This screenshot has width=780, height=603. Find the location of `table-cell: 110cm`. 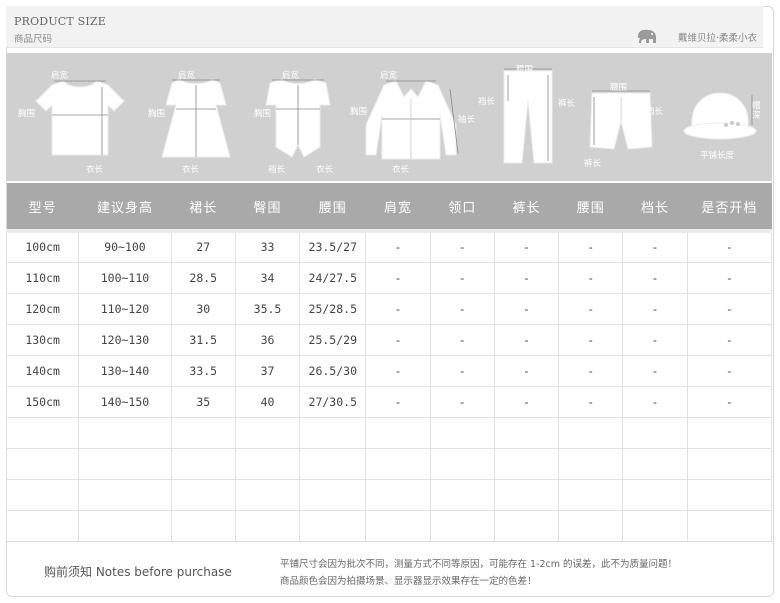

table-cell: 110cm is located at coordinates (42, 277).